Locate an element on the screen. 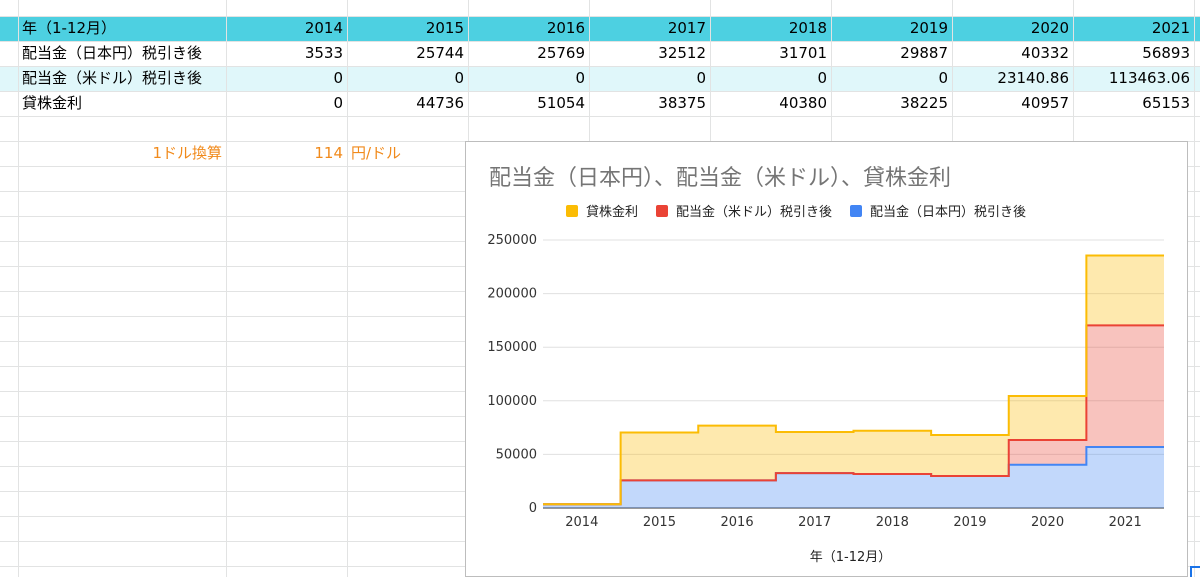 This screenshot has width=1200, height=578. cell-jpy-2019: 29887 is located at coordinates (891, 53).